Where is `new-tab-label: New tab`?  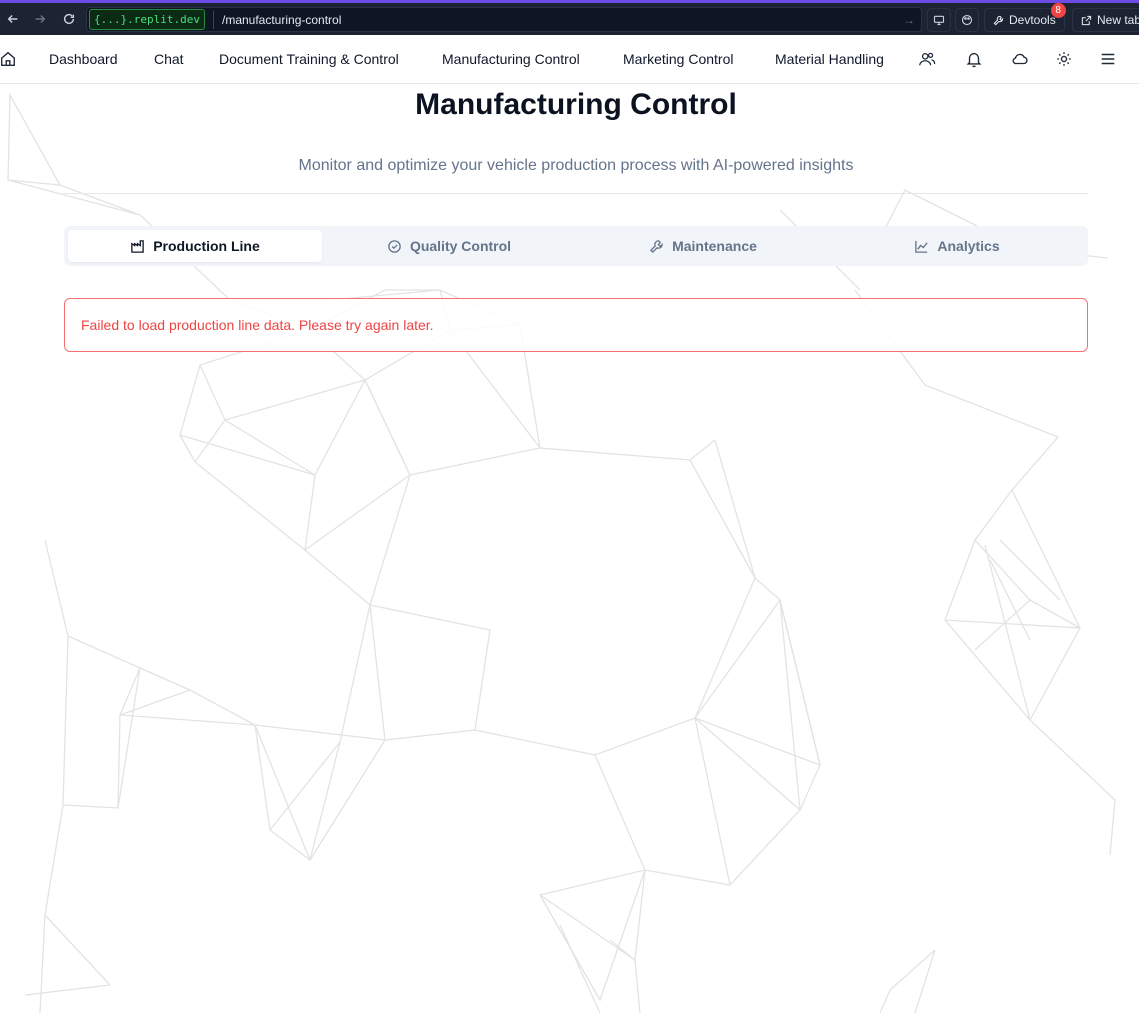
new-tab-label: New tab is located at coordinates (1118, 20).